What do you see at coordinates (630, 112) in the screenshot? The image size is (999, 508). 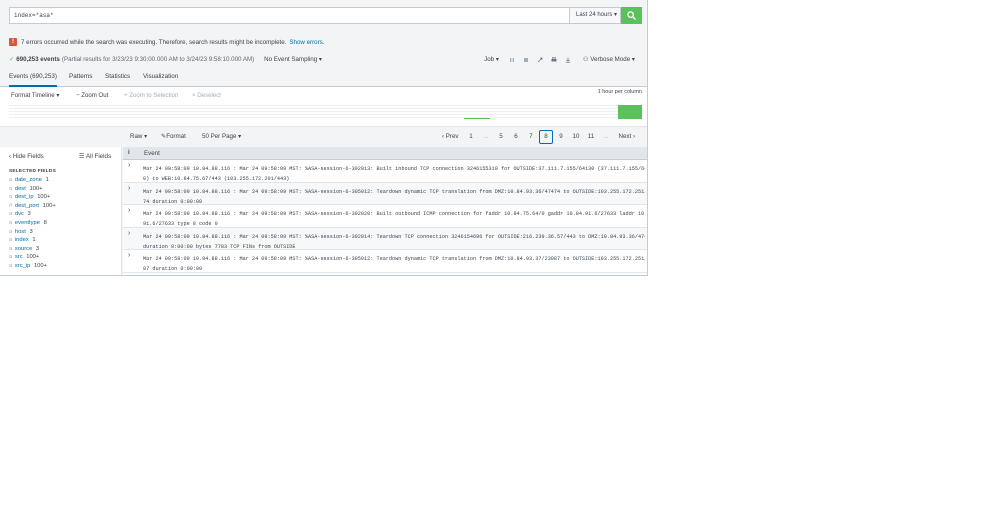 I see `timeline-bar-column` at bounding box center [630, 112].